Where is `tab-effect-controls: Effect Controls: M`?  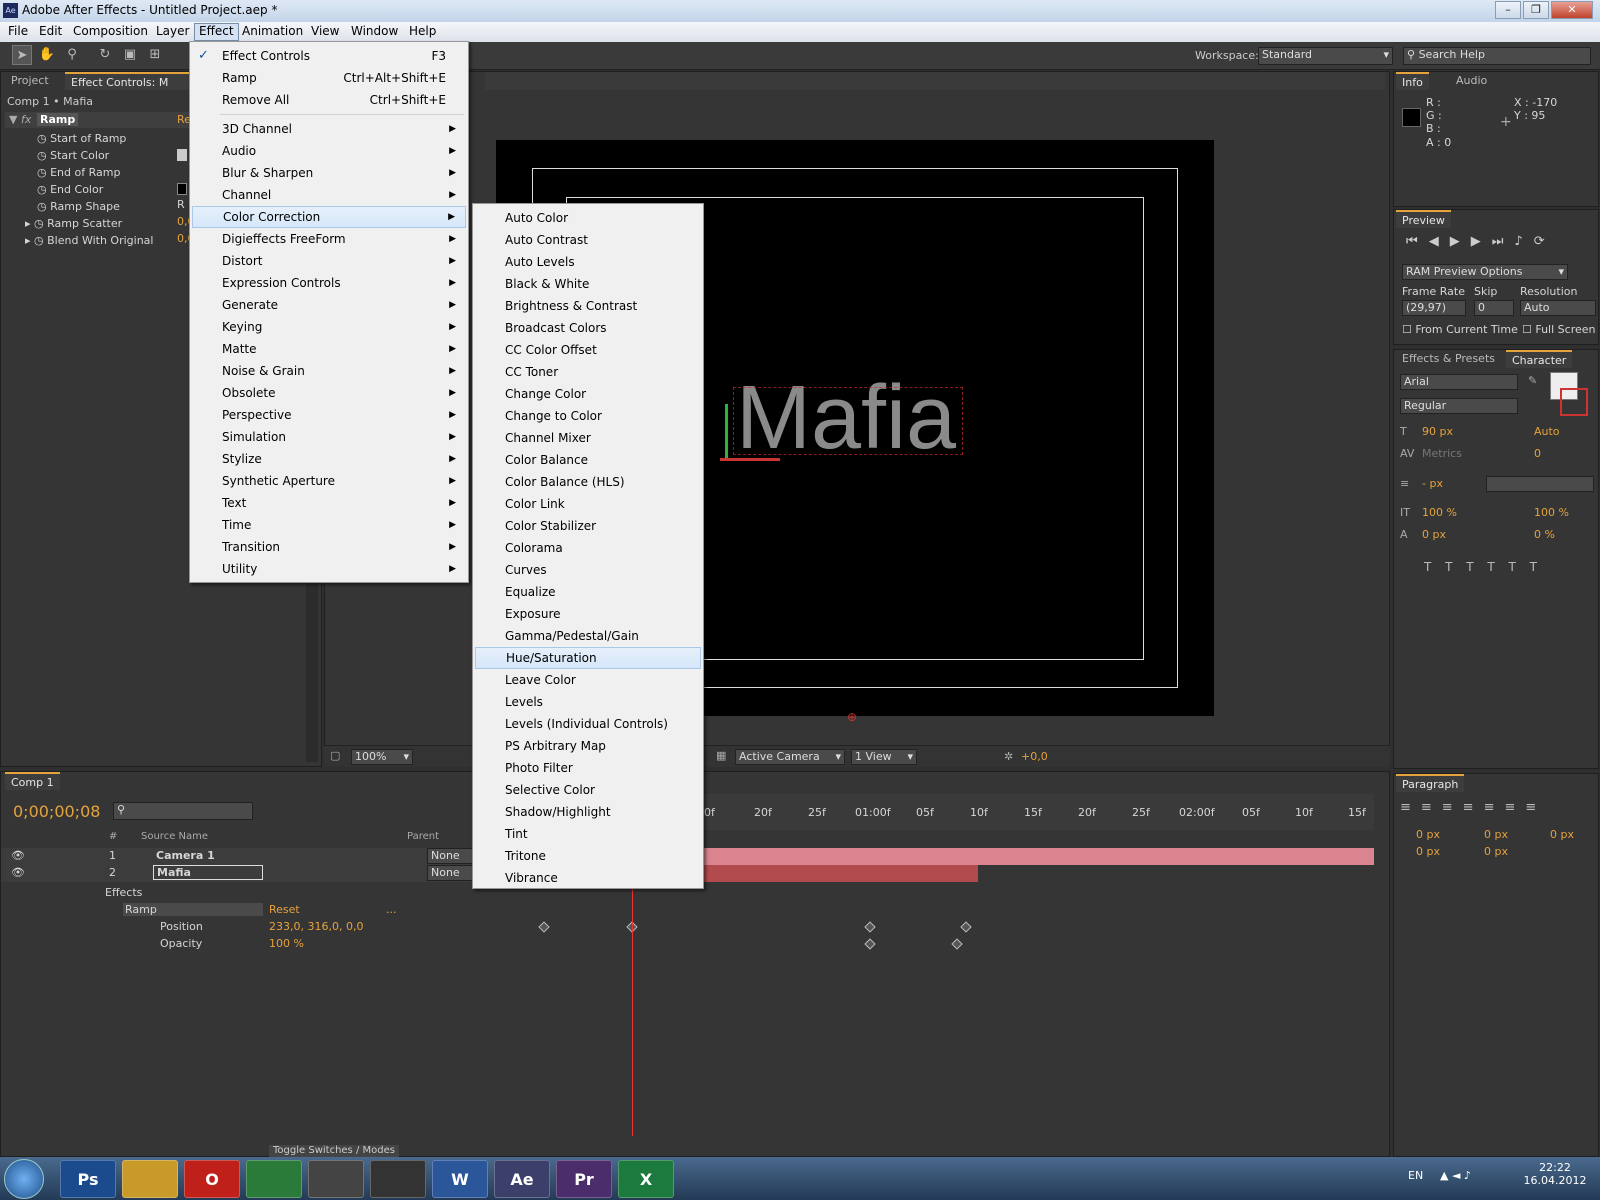
tab-effect-controls: Effect Controls: M is located at coordinates (128, 81).